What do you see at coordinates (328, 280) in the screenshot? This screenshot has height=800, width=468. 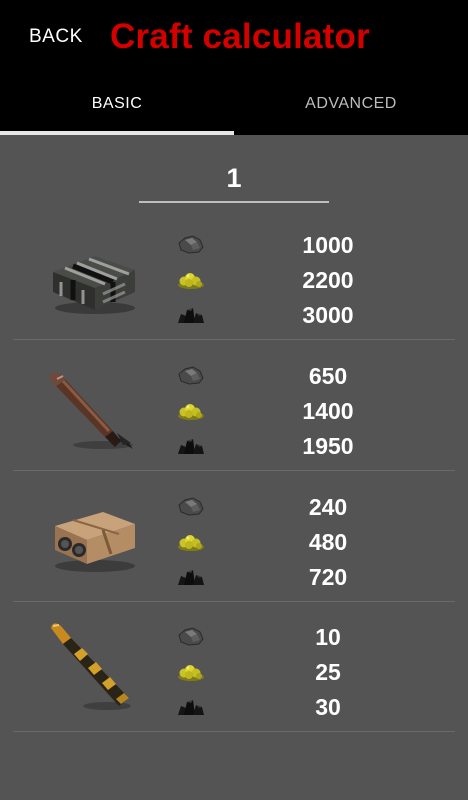 I see `value-gunpowder: 2200` at bounding box center [328, 280].